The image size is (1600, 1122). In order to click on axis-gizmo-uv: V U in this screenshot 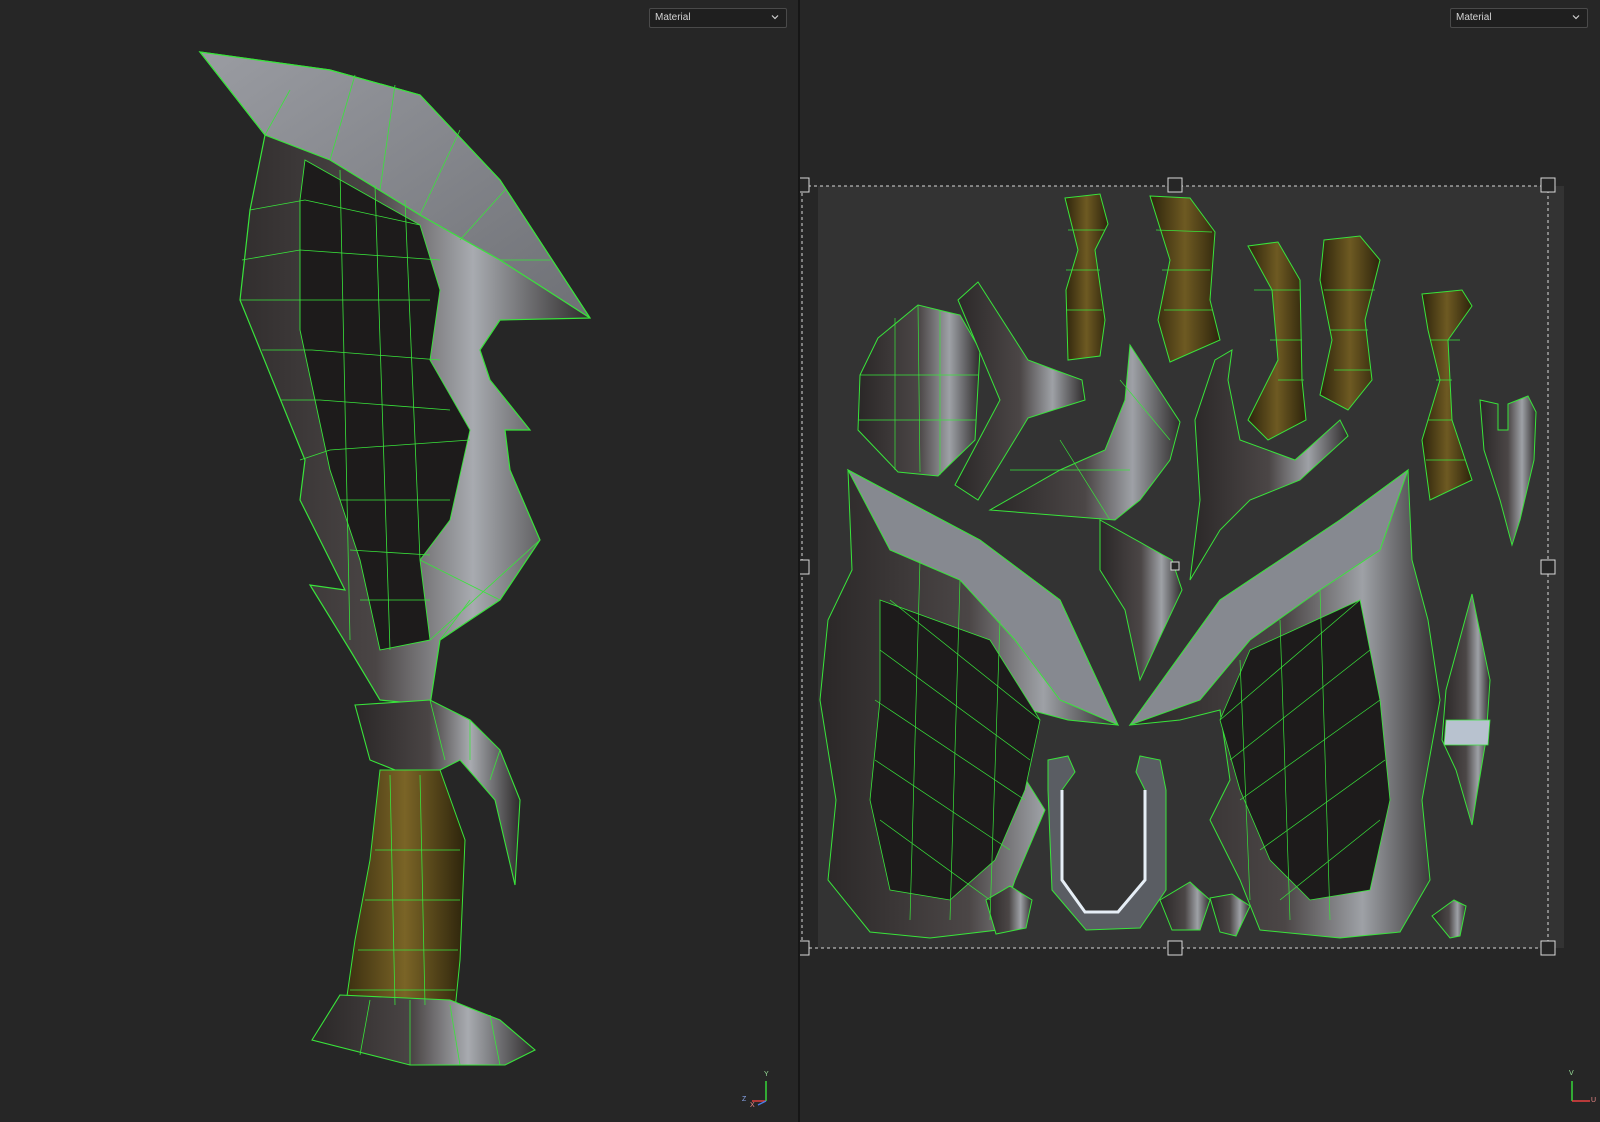, I will do `click(1581, 1089)`.